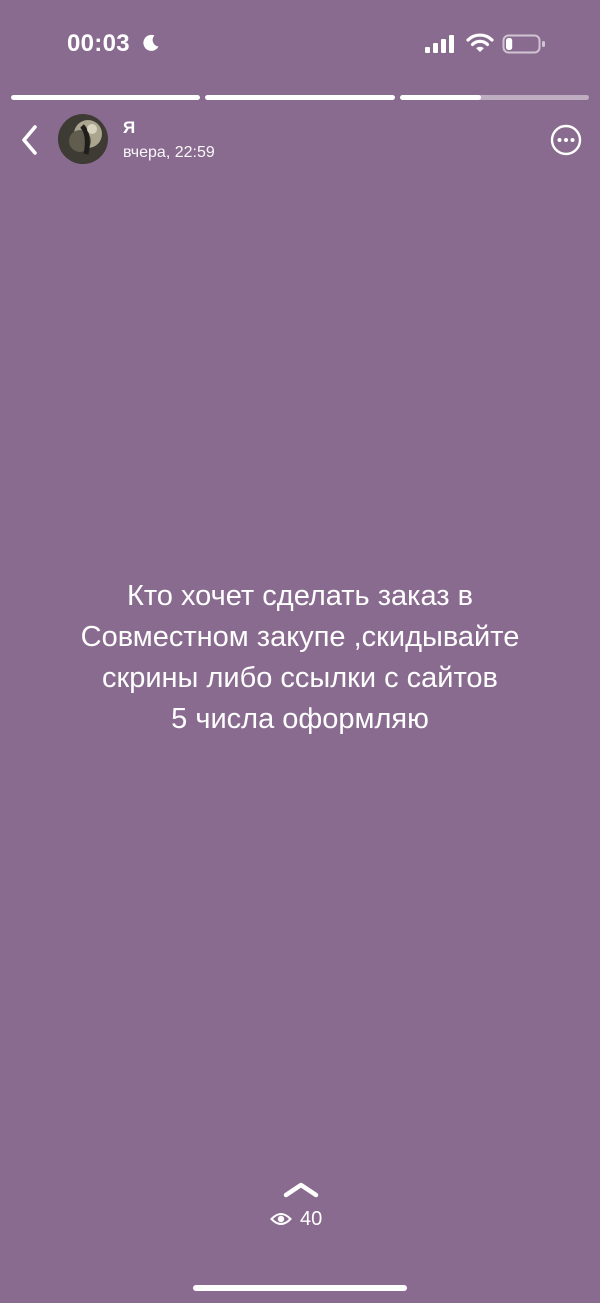  I want to click on story-text-line: скрины либо ссылки с сайтов, so click(300, 678).